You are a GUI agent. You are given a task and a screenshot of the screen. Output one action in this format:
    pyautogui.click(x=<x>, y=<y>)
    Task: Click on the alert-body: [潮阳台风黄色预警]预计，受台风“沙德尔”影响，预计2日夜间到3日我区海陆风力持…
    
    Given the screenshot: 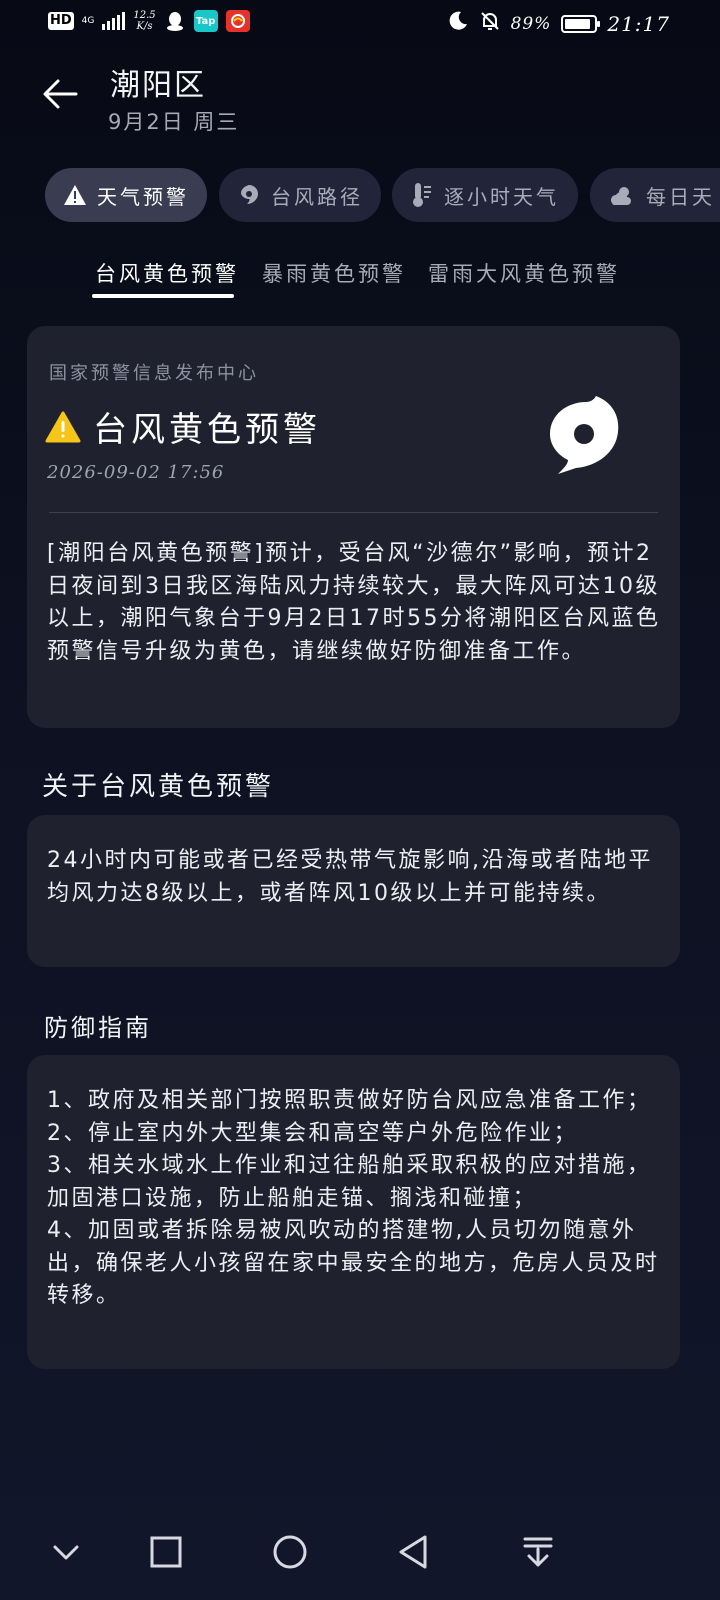 What is the action you would take?
    pyautogui.click(x=354, y=602)
    